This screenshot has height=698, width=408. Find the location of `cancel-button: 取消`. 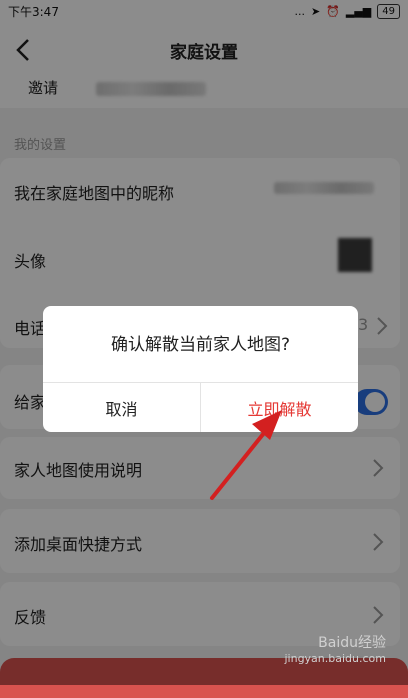

cancel-button: 取消 is located at coordinates (121, 407).